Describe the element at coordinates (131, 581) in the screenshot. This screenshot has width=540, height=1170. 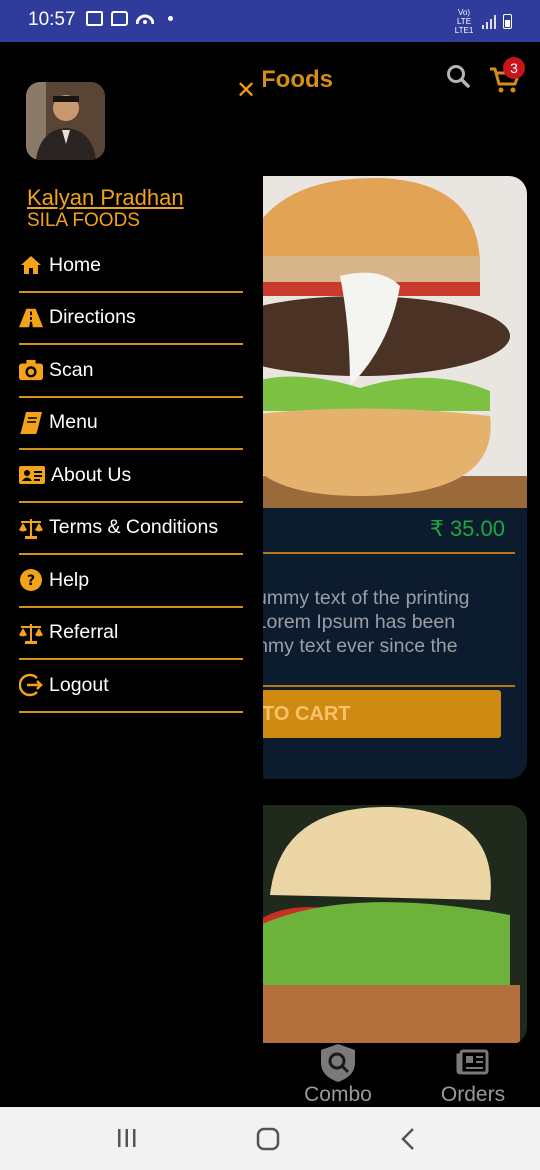
I see `menu-item-help: ? Help` at that location.